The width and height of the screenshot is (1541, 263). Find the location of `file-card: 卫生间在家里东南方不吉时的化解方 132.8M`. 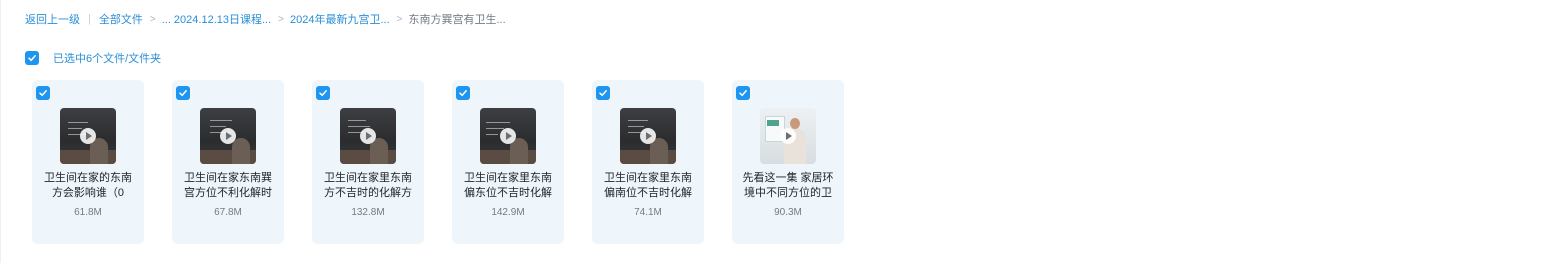

file-card: 卫生间在家里东南方不吉时的化解方 132.8M is located at coordinates (368, 162).